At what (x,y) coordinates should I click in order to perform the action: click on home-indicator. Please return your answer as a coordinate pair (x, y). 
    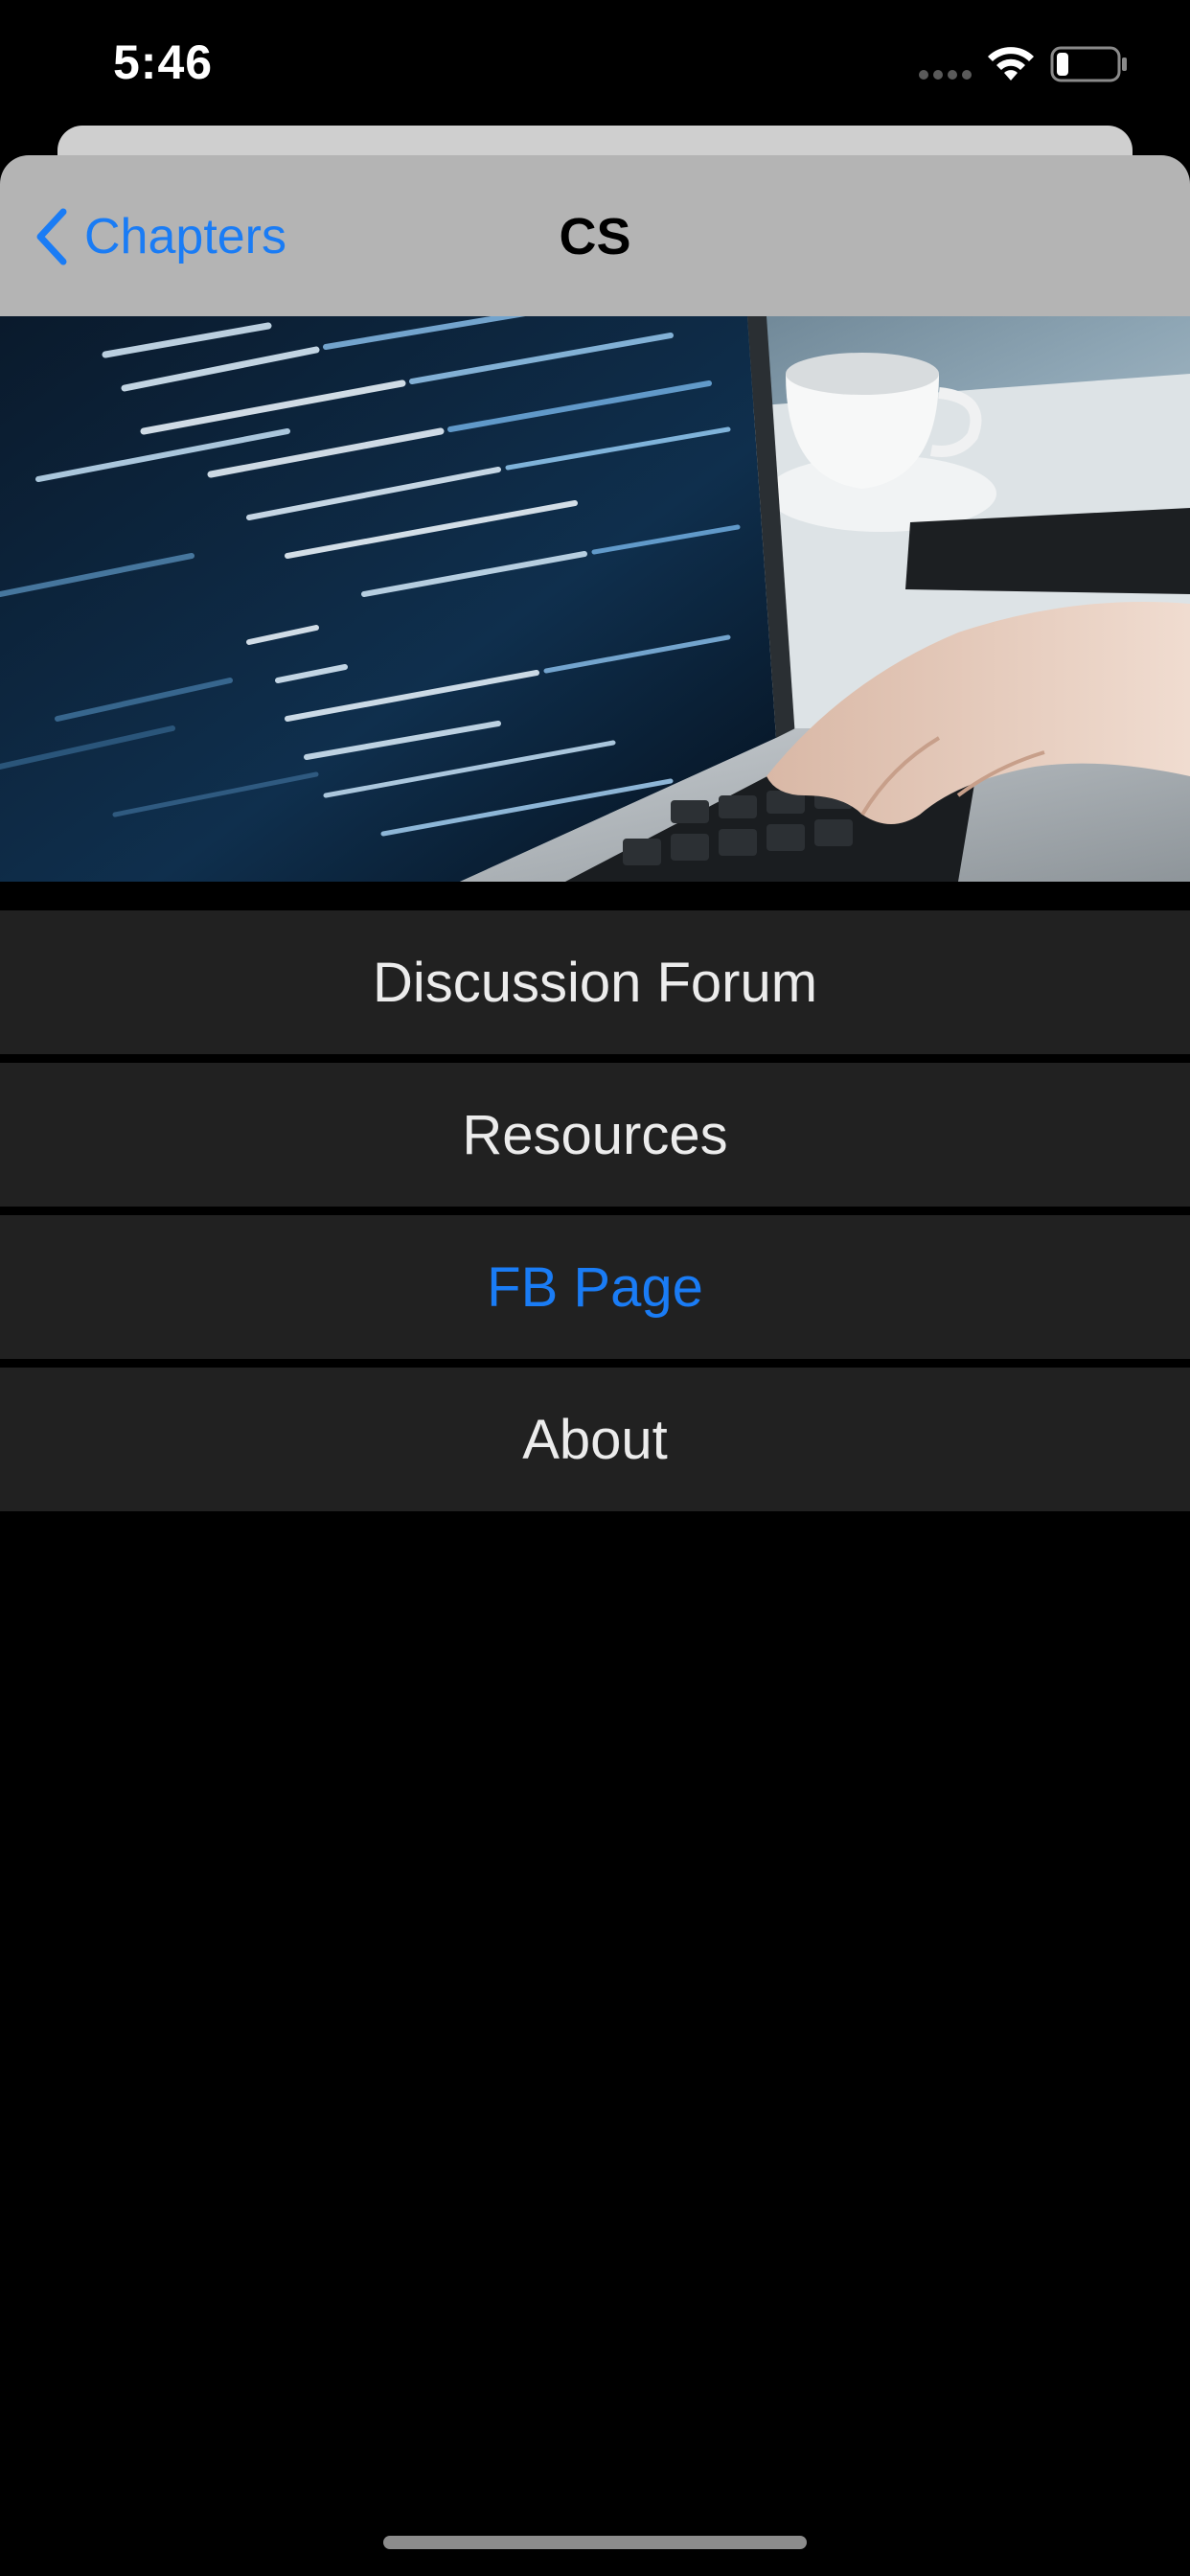
    Looking at the image, I should click on (595, 2542).